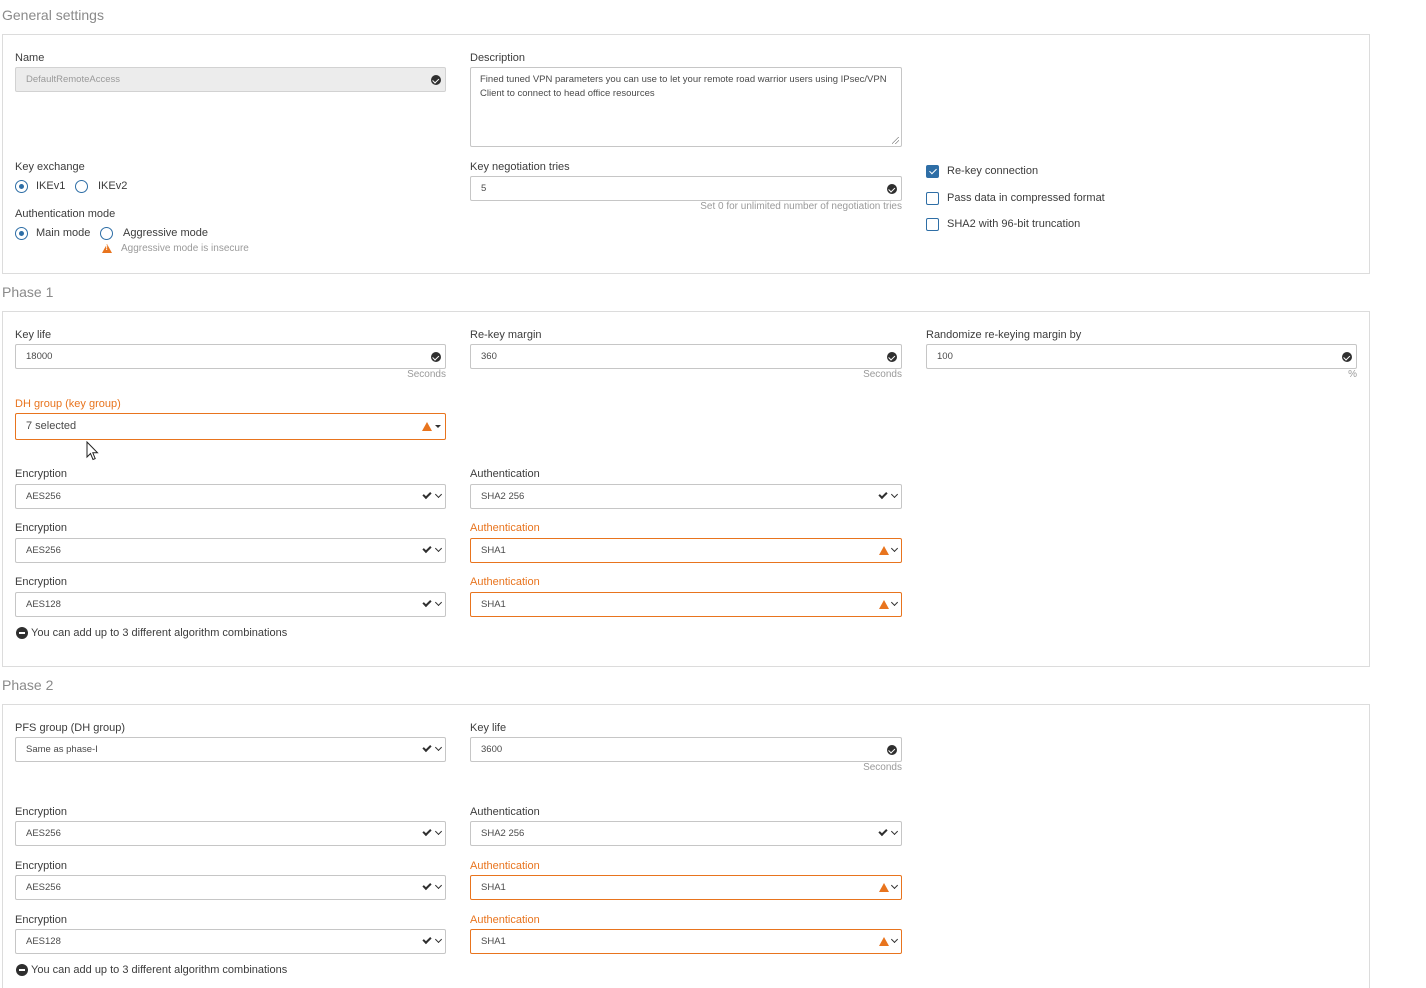 The height and width of the screenshot is (988, 1426). What do you see at coordinates (506, 335) in the screenshot?
I see `rekey-margin-label: Re-key margin` at bounding box center [506, 335].